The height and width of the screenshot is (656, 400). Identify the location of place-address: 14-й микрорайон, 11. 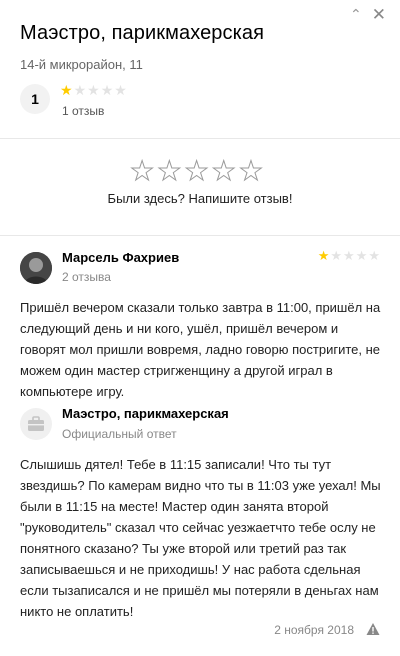
(81, 64).